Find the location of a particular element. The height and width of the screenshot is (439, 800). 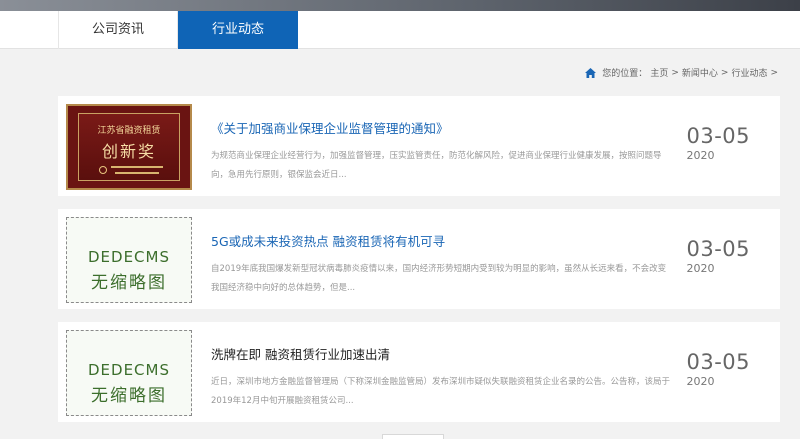

plaque-award-name: 创新奖 is located at coordinates (128, 151).